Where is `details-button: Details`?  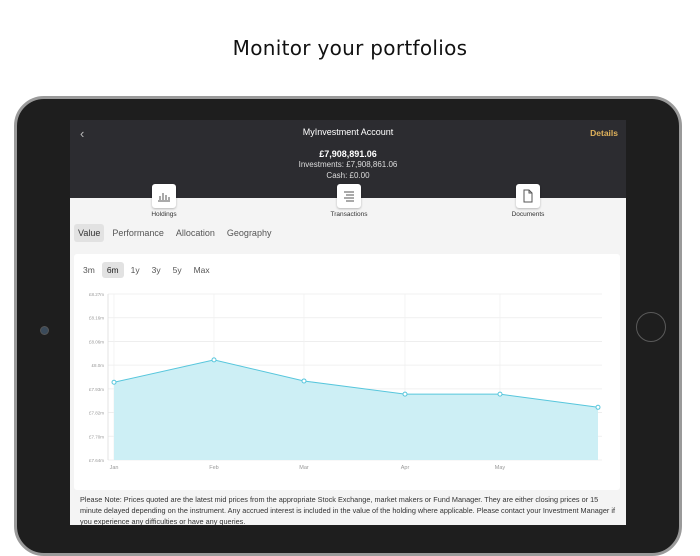
details-button: Details is located at coordinates (604, 133).